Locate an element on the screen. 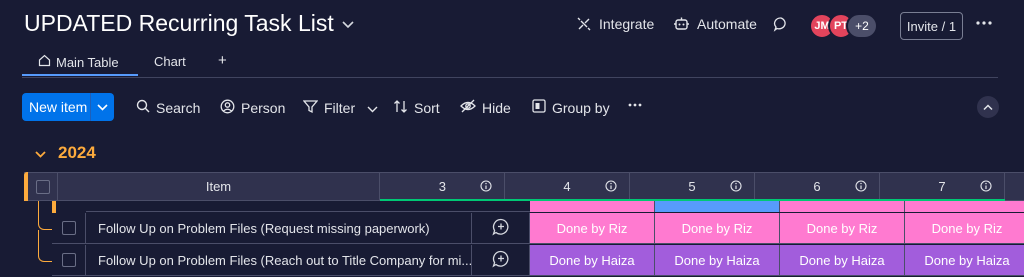 The width and height of the screenshot is (1024, 277). column-header-label: 5 is located at coordinates (692, 186).